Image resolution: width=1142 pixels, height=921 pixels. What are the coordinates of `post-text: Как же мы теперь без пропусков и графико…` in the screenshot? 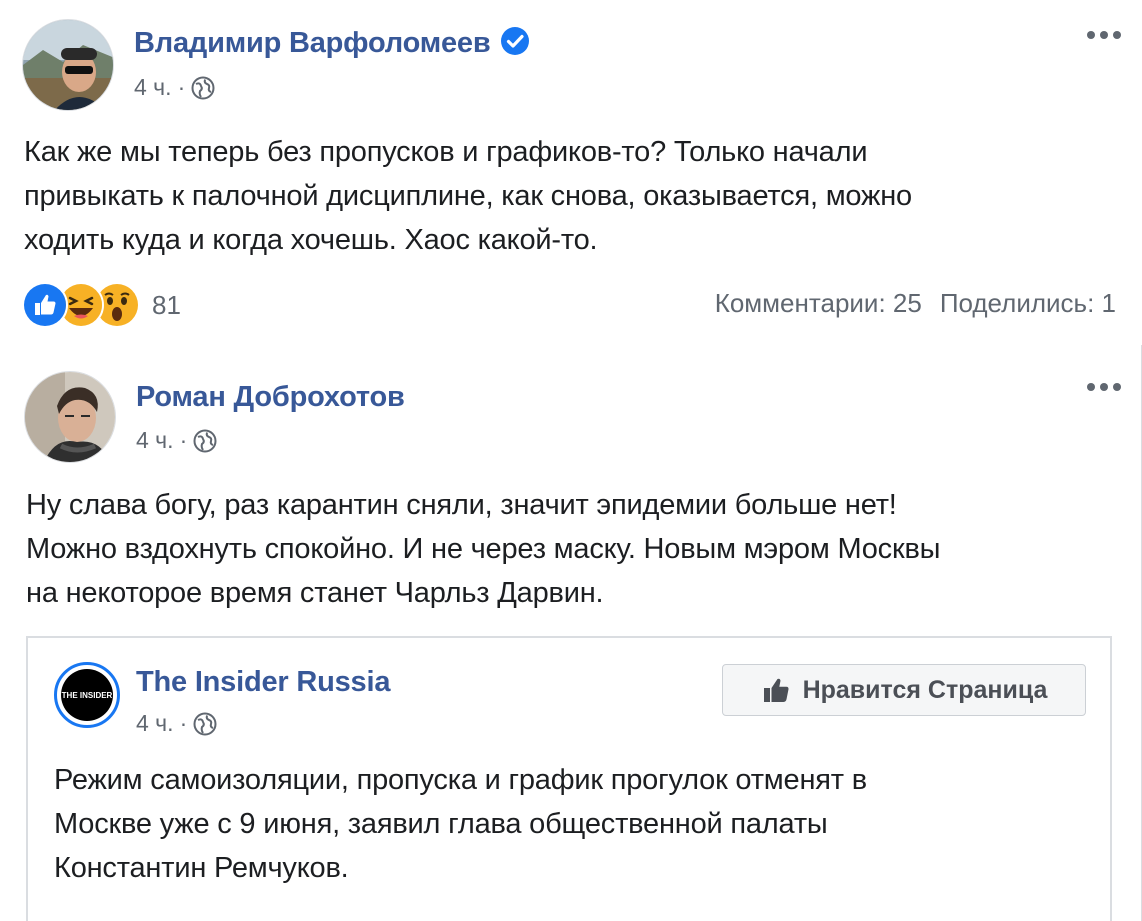 It's located at (468, 196).